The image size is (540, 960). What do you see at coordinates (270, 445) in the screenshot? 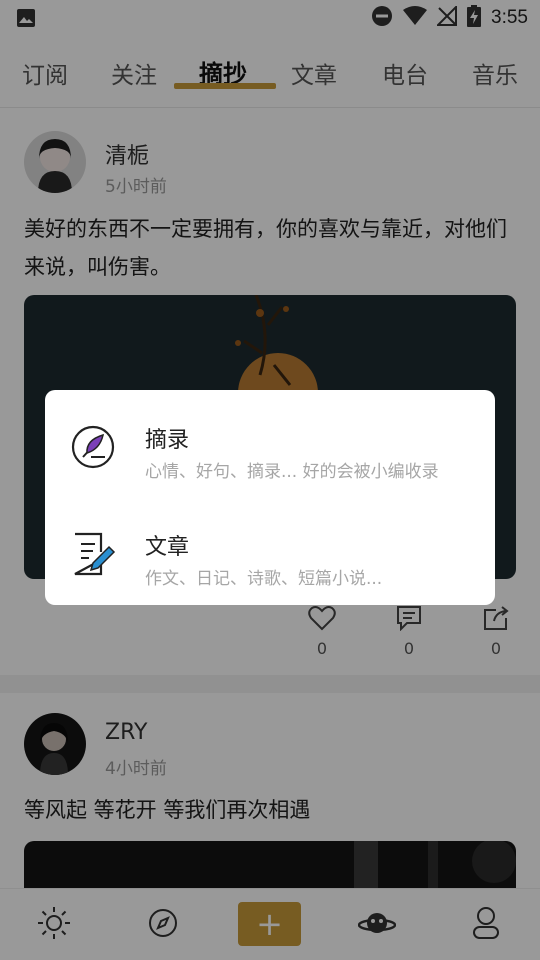
I see `option-excerpt: 摘录 心情、好句、摘录... 好的会被小编收录` at bounding box center [270, 445].